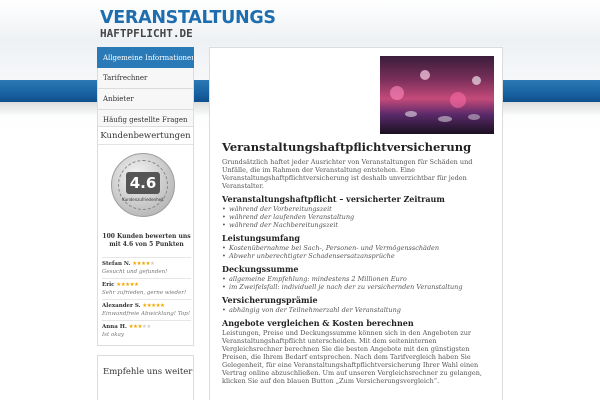 This screenshot has height=400, width=600. Describe the element at coordinates (108, 285) in the screenshot. I see `review-name: Eric` at that location.